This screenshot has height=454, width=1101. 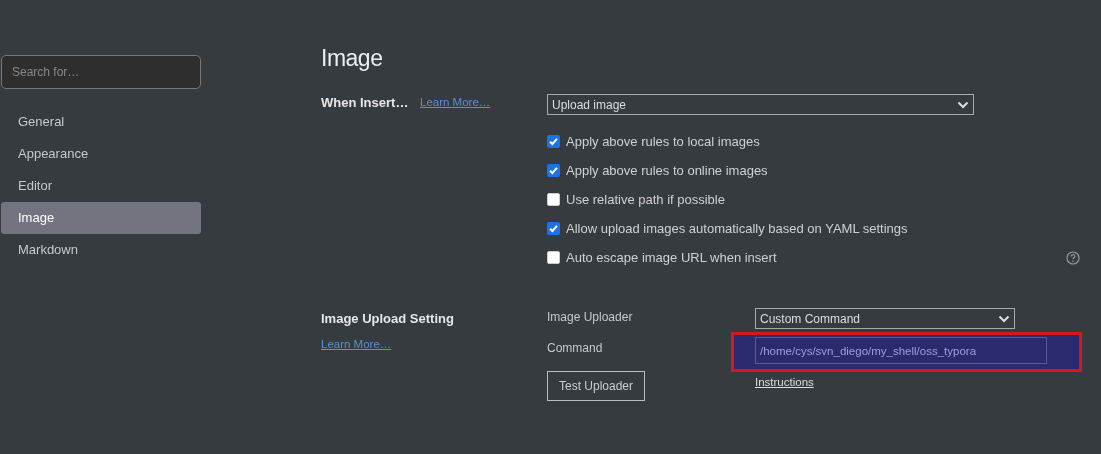 What do you see at coordinates (101, 154) in the screenshot?
I see `sidebar-item: Appearance` at bounding box center [101, 154].